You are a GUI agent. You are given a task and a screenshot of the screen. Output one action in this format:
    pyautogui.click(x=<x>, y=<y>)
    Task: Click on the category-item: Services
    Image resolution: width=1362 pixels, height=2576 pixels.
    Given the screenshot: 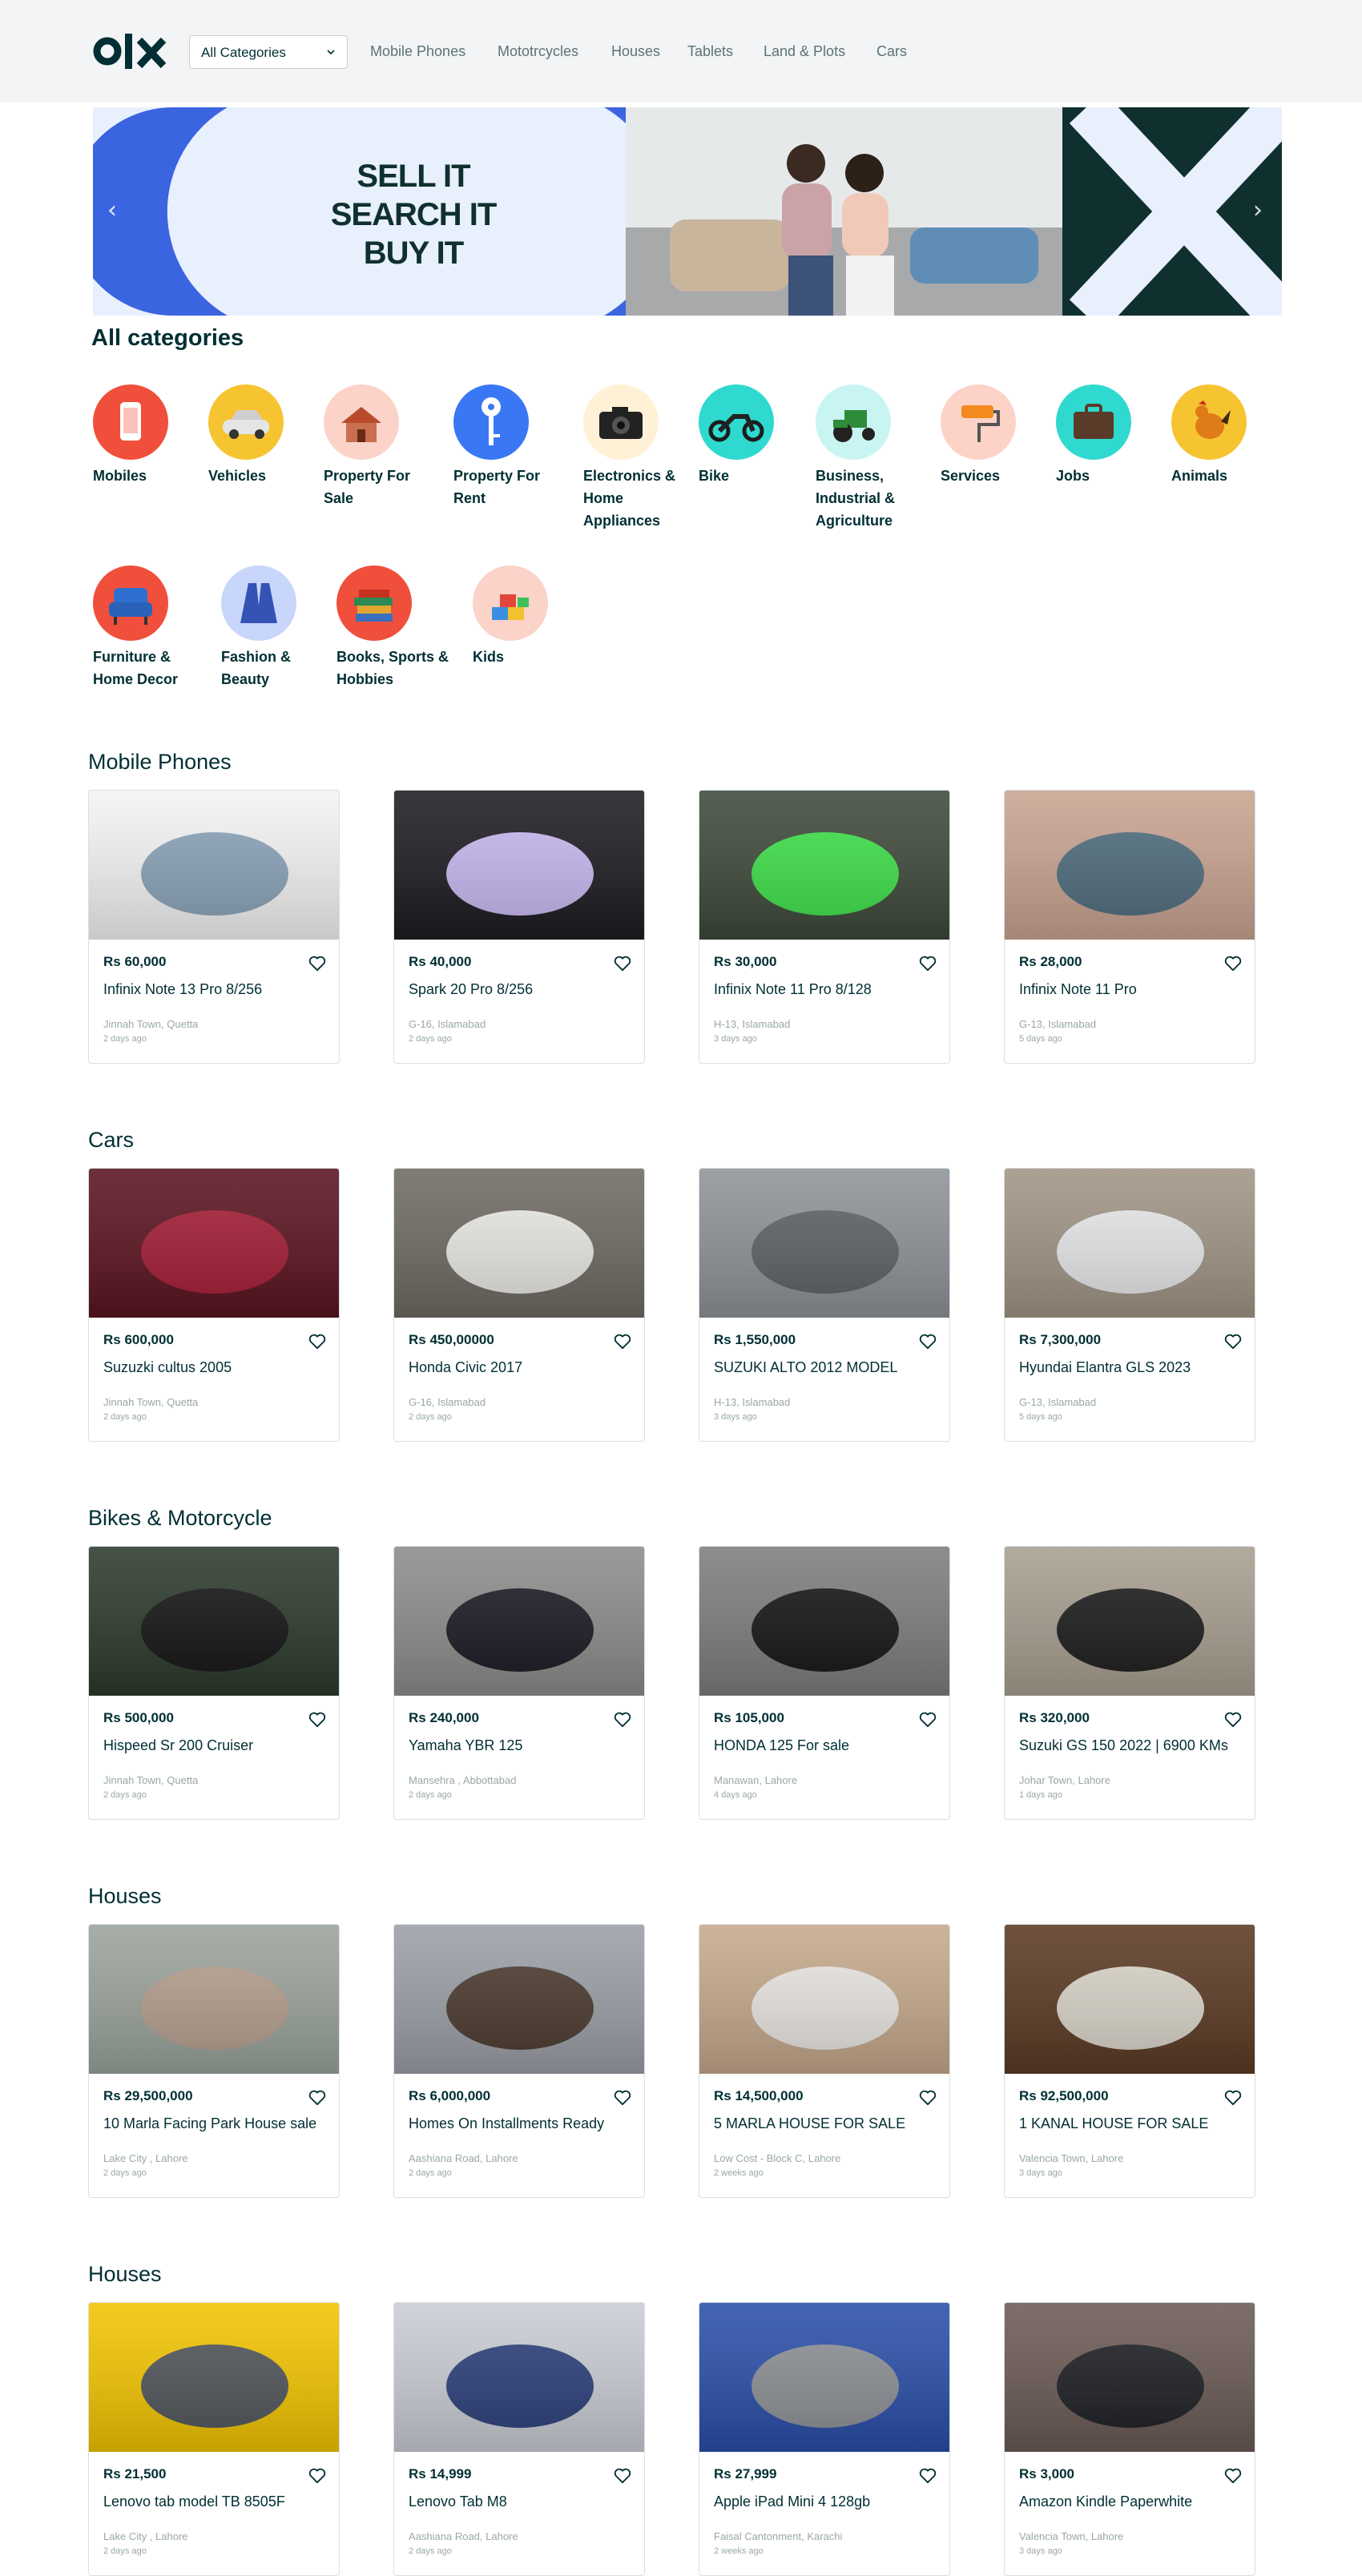 What is the action you would take?
    pyautogui.click(x=1001, y=436)
    